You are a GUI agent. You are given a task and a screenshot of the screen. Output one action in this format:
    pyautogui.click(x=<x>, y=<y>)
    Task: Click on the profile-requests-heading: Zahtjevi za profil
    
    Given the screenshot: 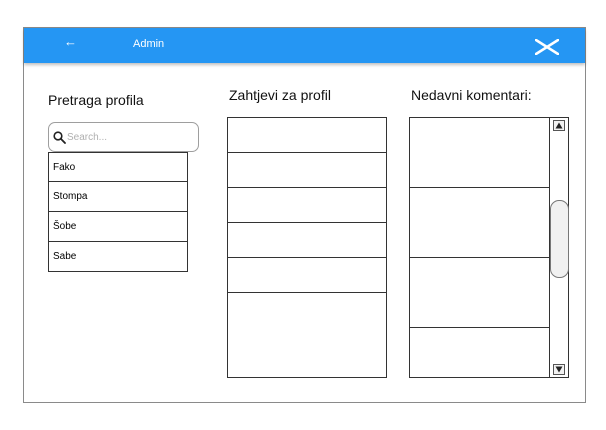 What is the action you would take?
    pyautogui.click(x=280, y=95)
    